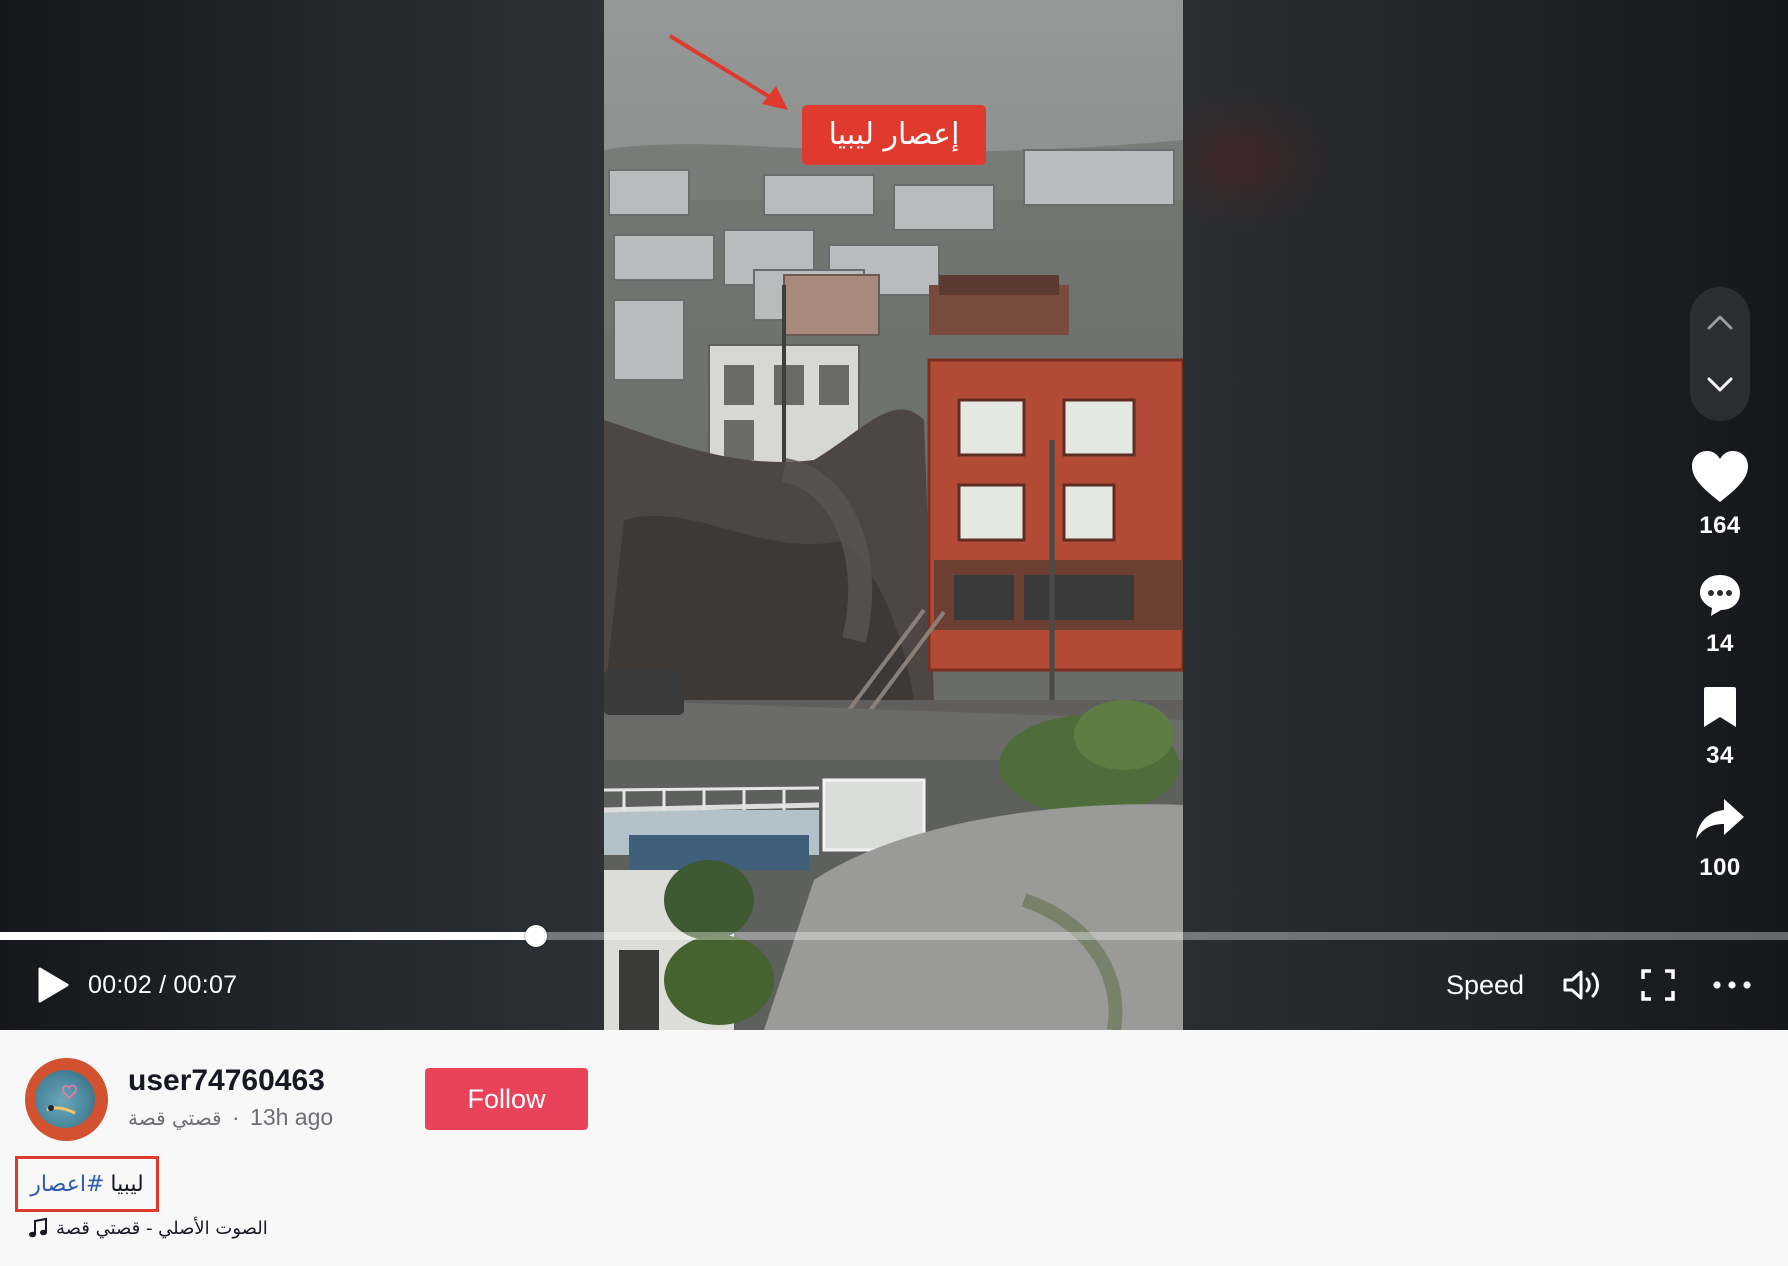 The width and height of the screenshot is (1788, 1266). I want to click on more-options-button, so click(1732, 985).